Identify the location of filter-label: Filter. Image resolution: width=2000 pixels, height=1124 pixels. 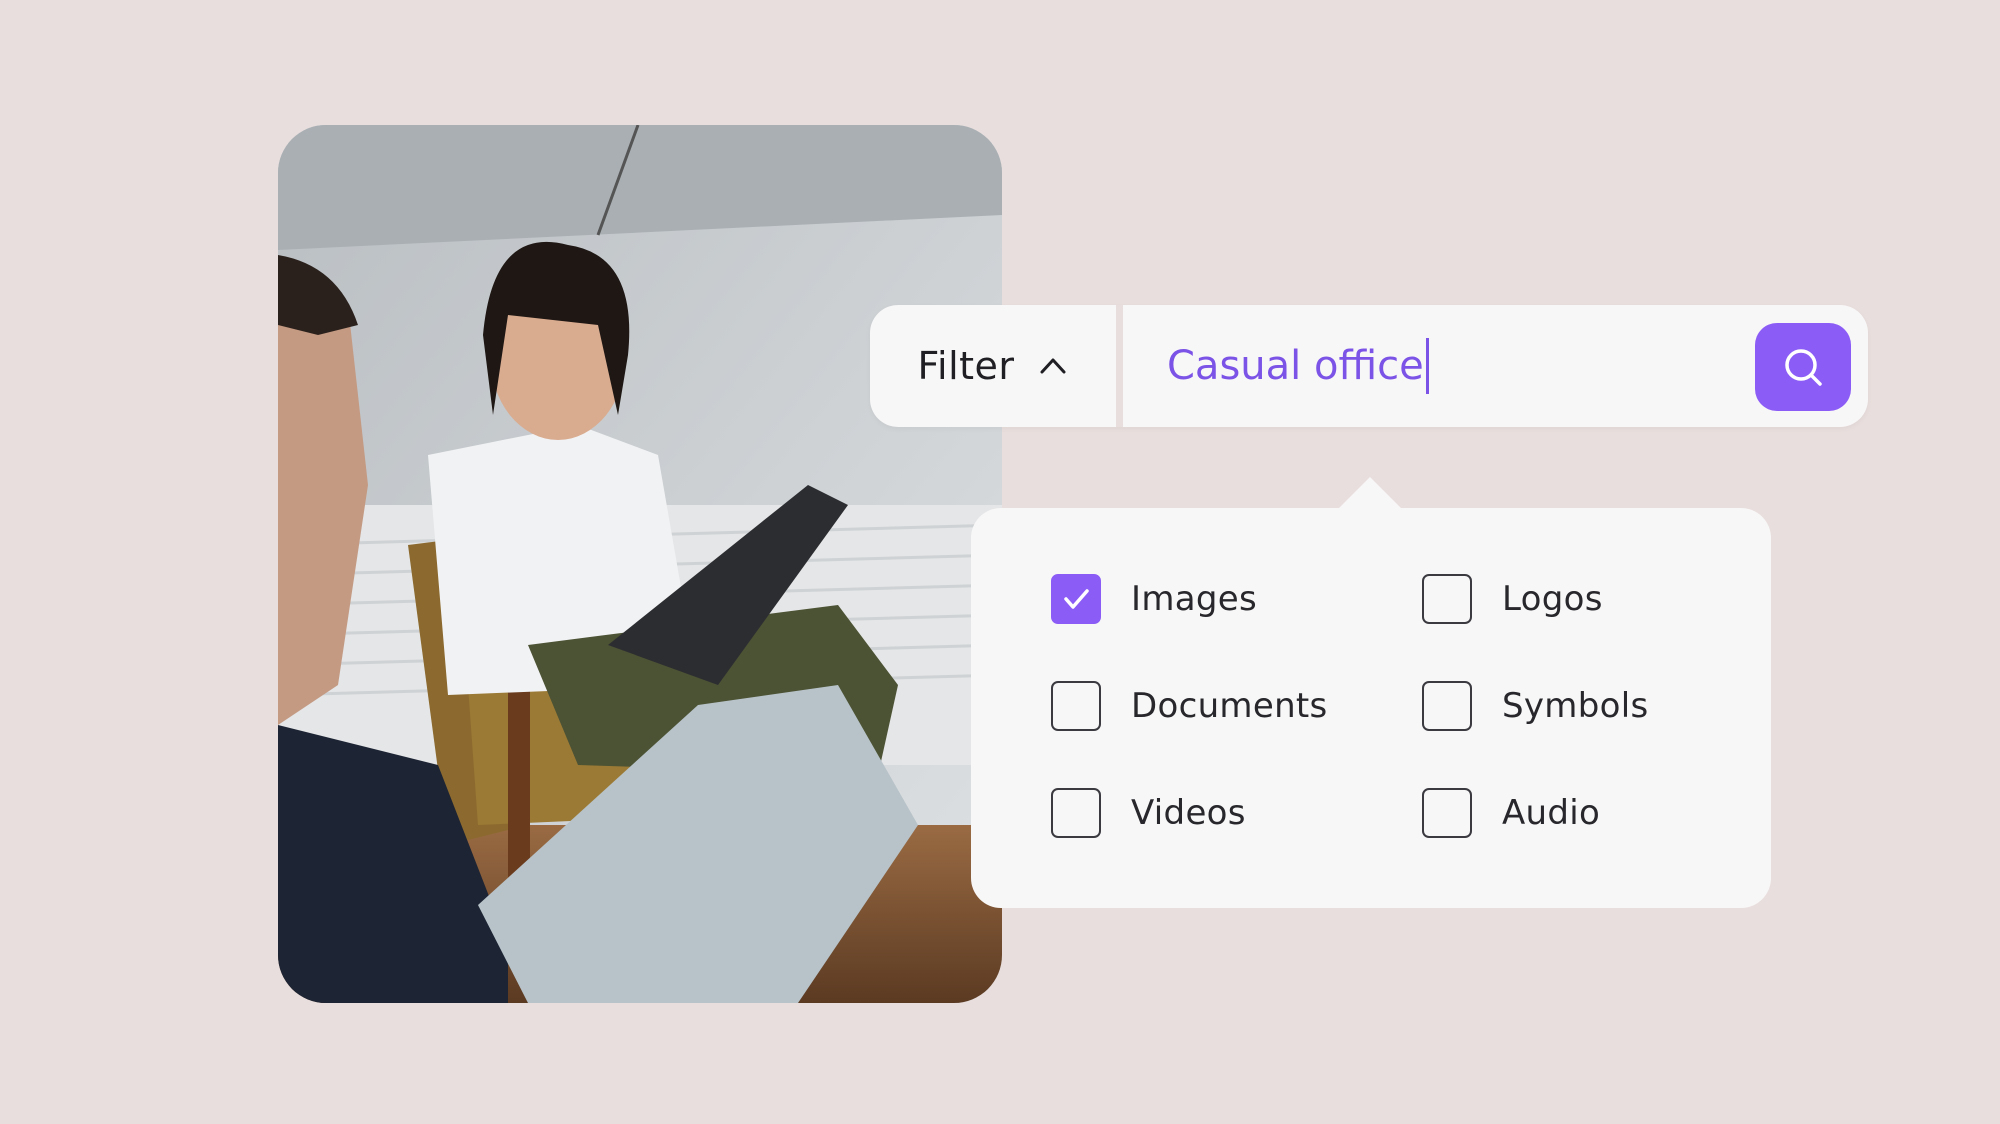
(966, 366).